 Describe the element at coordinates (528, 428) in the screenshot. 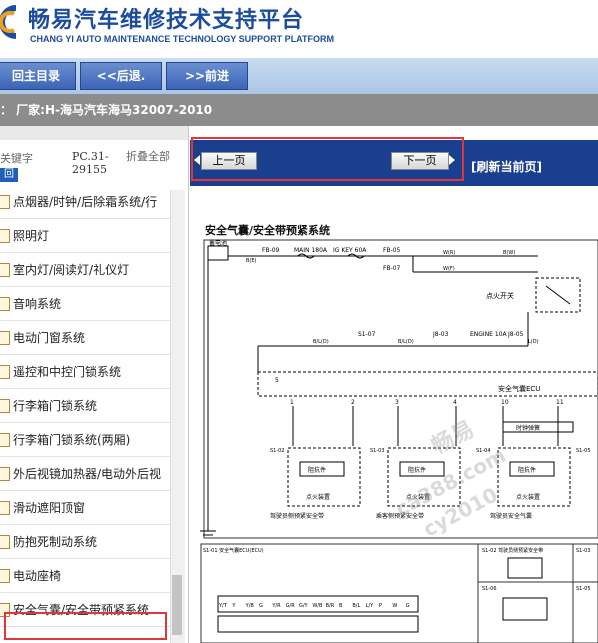

I see `clock-spring-label: 时钟弹簧` at that location.